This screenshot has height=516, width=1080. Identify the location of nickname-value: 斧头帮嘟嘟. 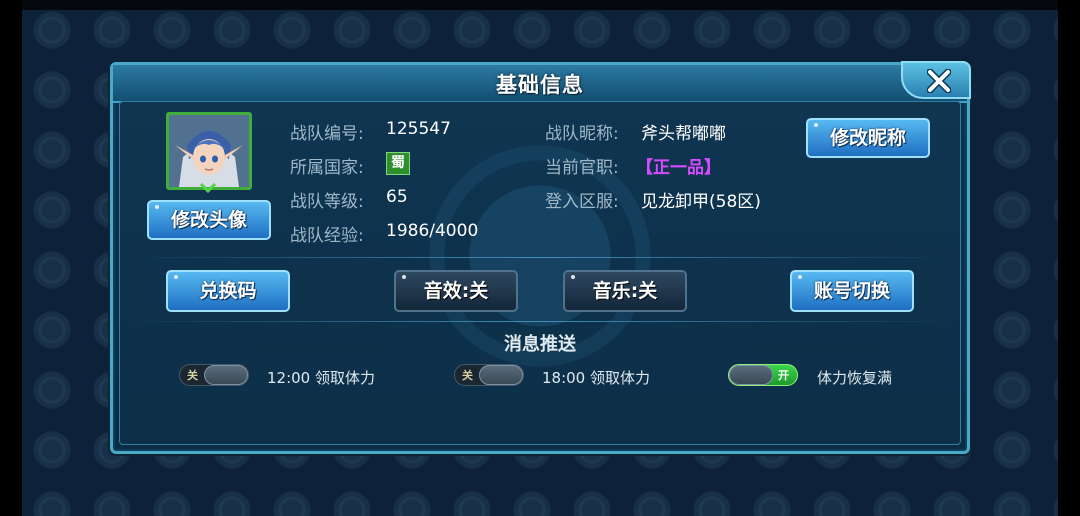
(683, 134).